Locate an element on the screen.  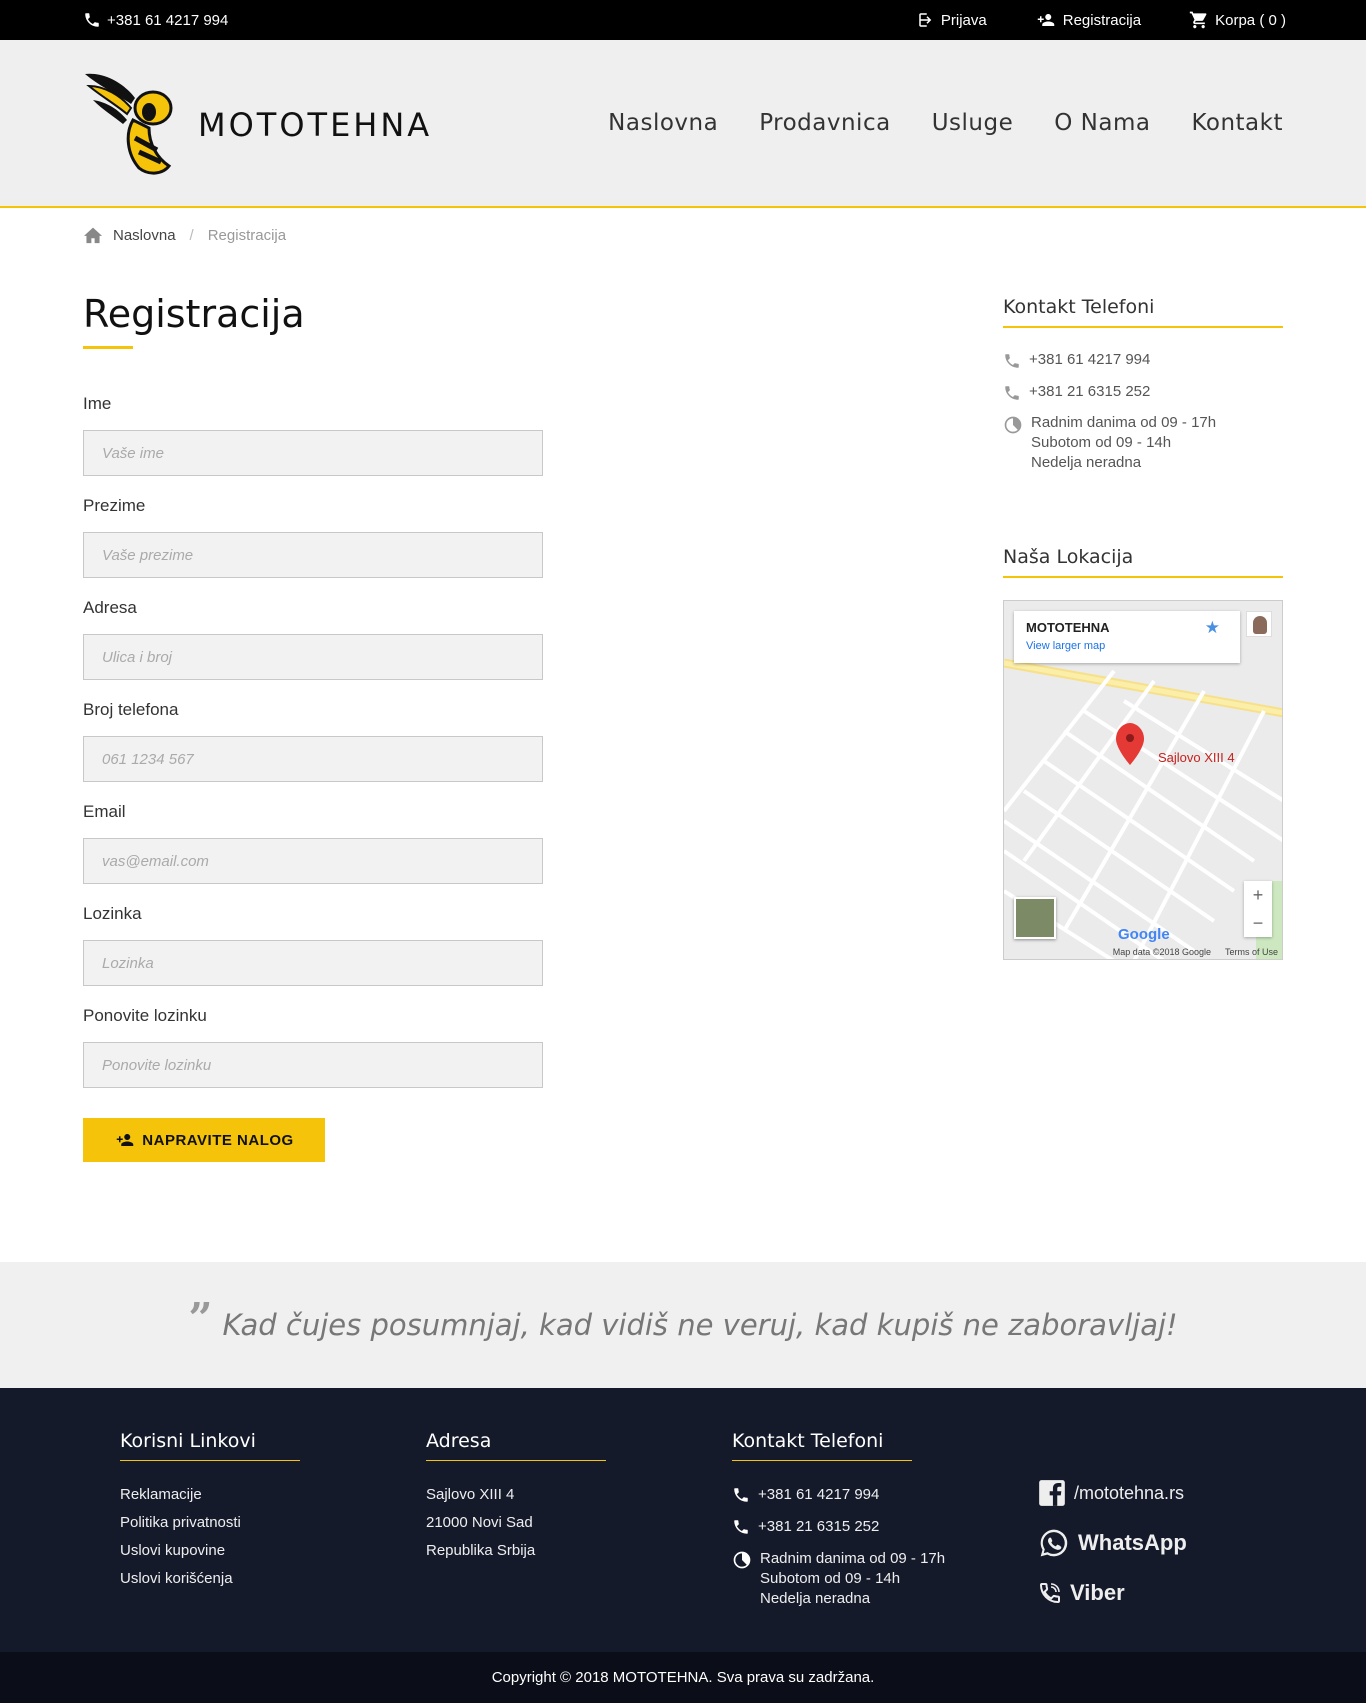
footer-hours-line-1: Radnim danima od 09 - 17h is located at coordinates (853, 1558).